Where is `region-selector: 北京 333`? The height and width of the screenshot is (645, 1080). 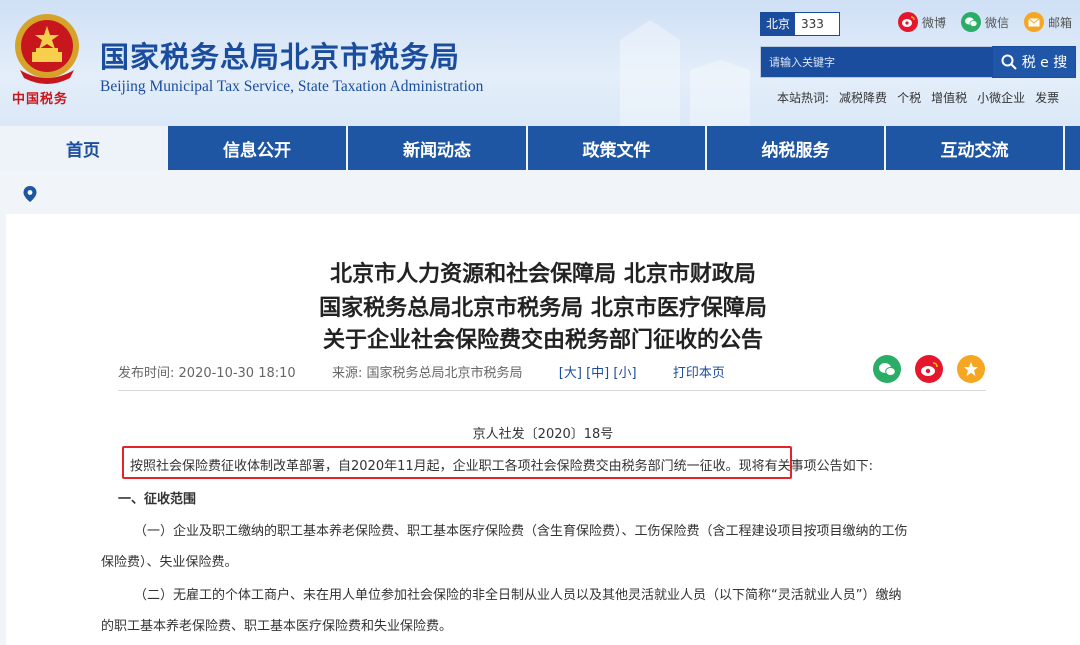
region-selector: 北京 333 is located at coordinates (800, 24).